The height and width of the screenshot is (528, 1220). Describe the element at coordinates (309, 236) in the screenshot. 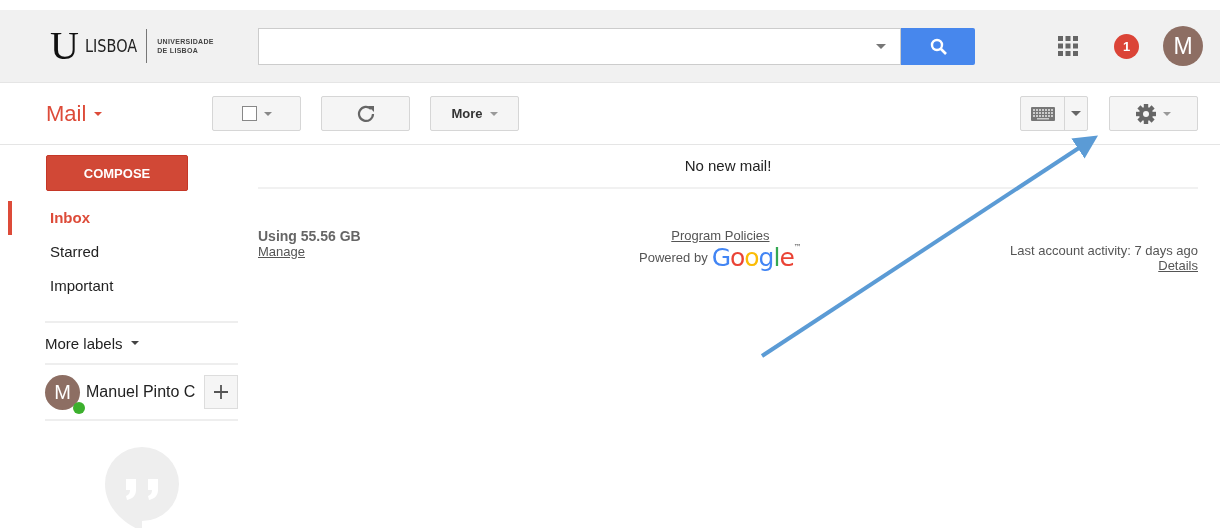

I see `storage-usage: Using 55.56 GB` at that location.